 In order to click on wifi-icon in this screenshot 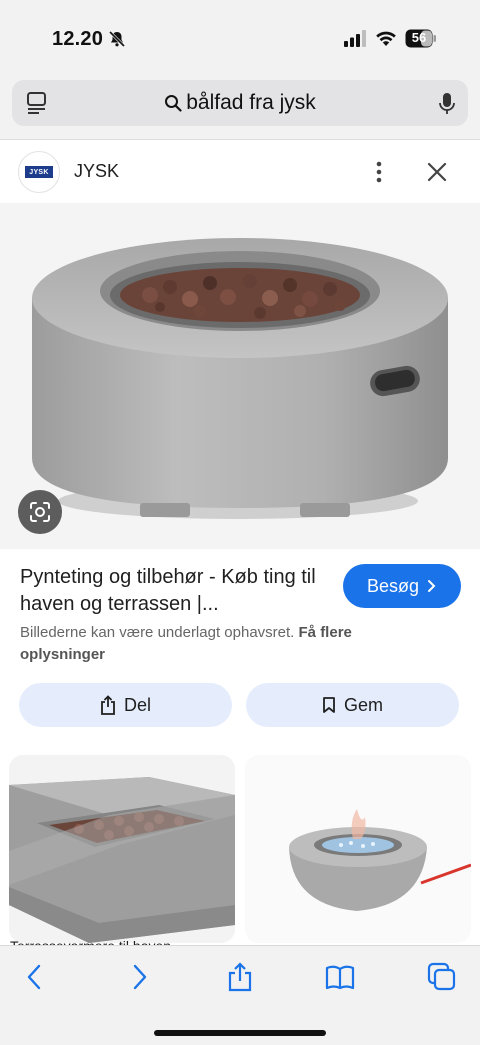, I will do `click(386, 38)`.